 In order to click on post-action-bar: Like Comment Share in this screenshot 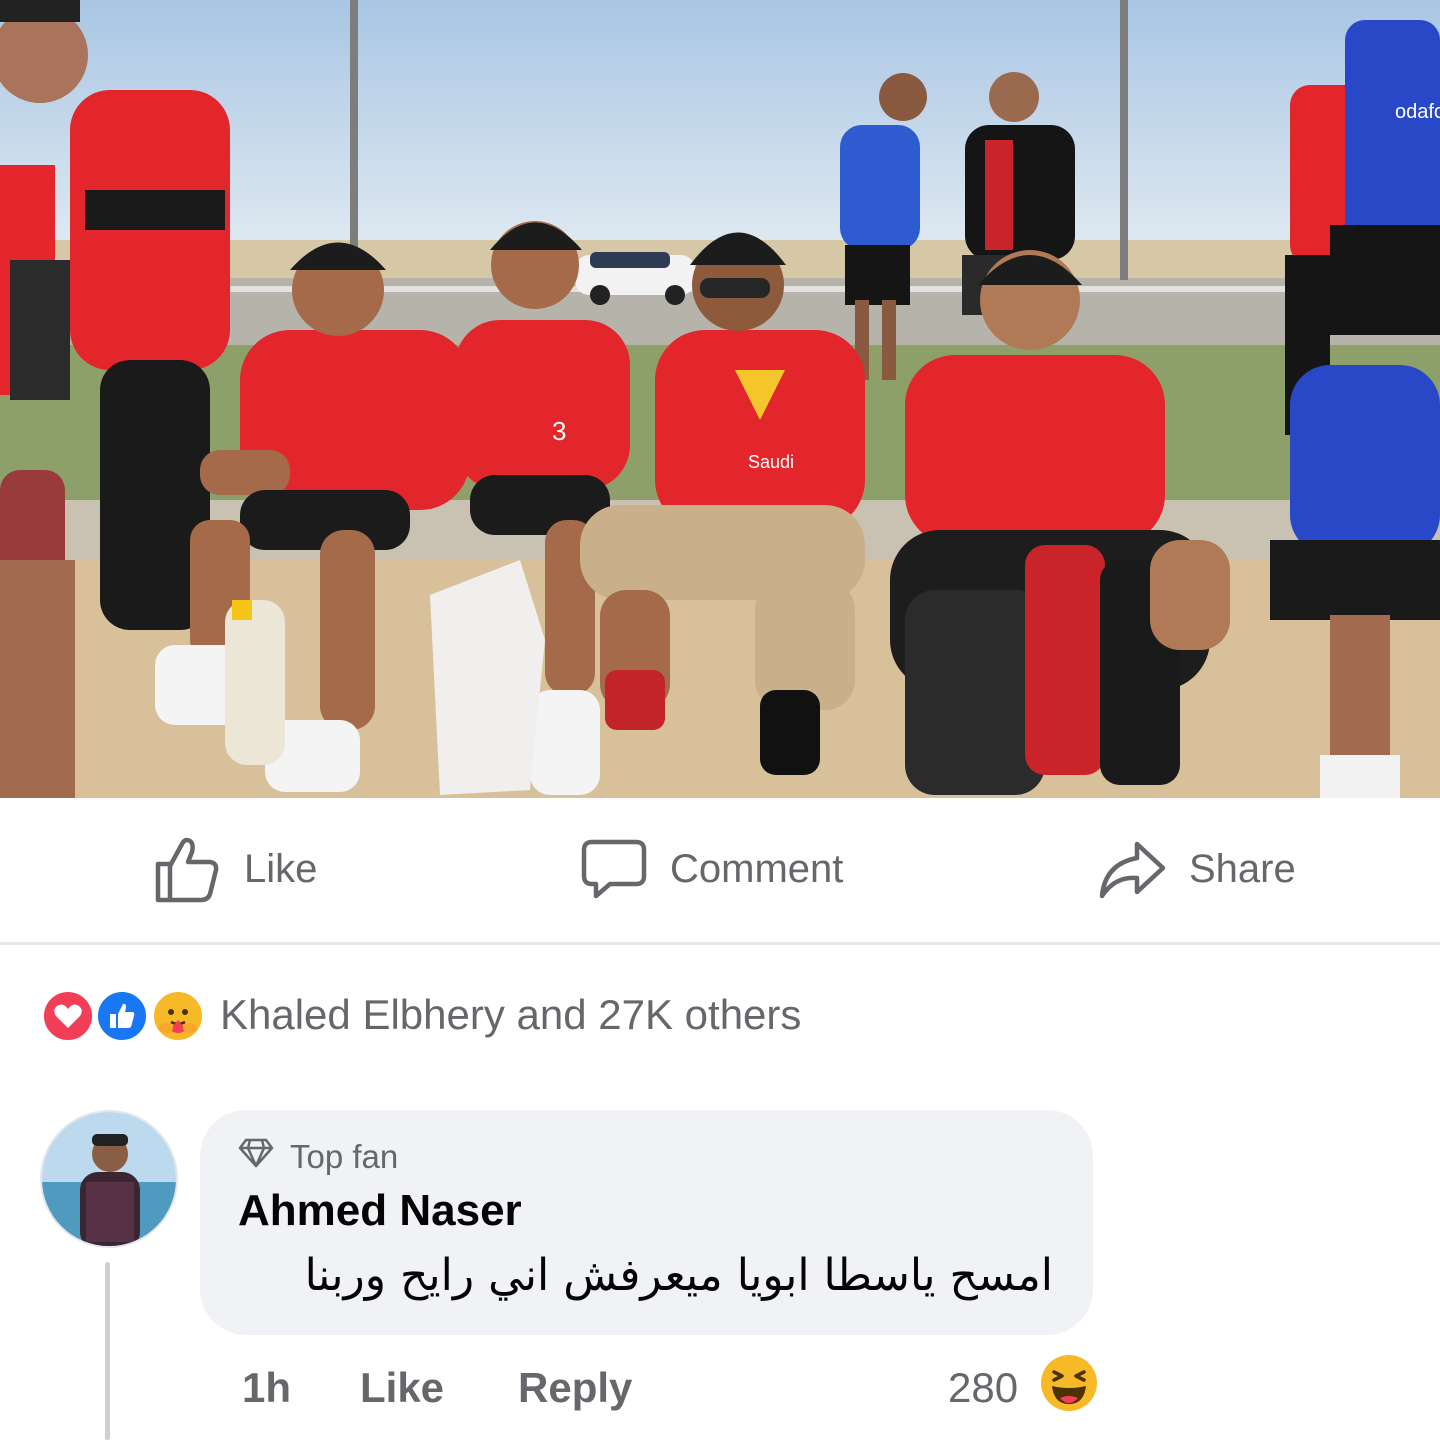, I will do `click(720, 871)`.